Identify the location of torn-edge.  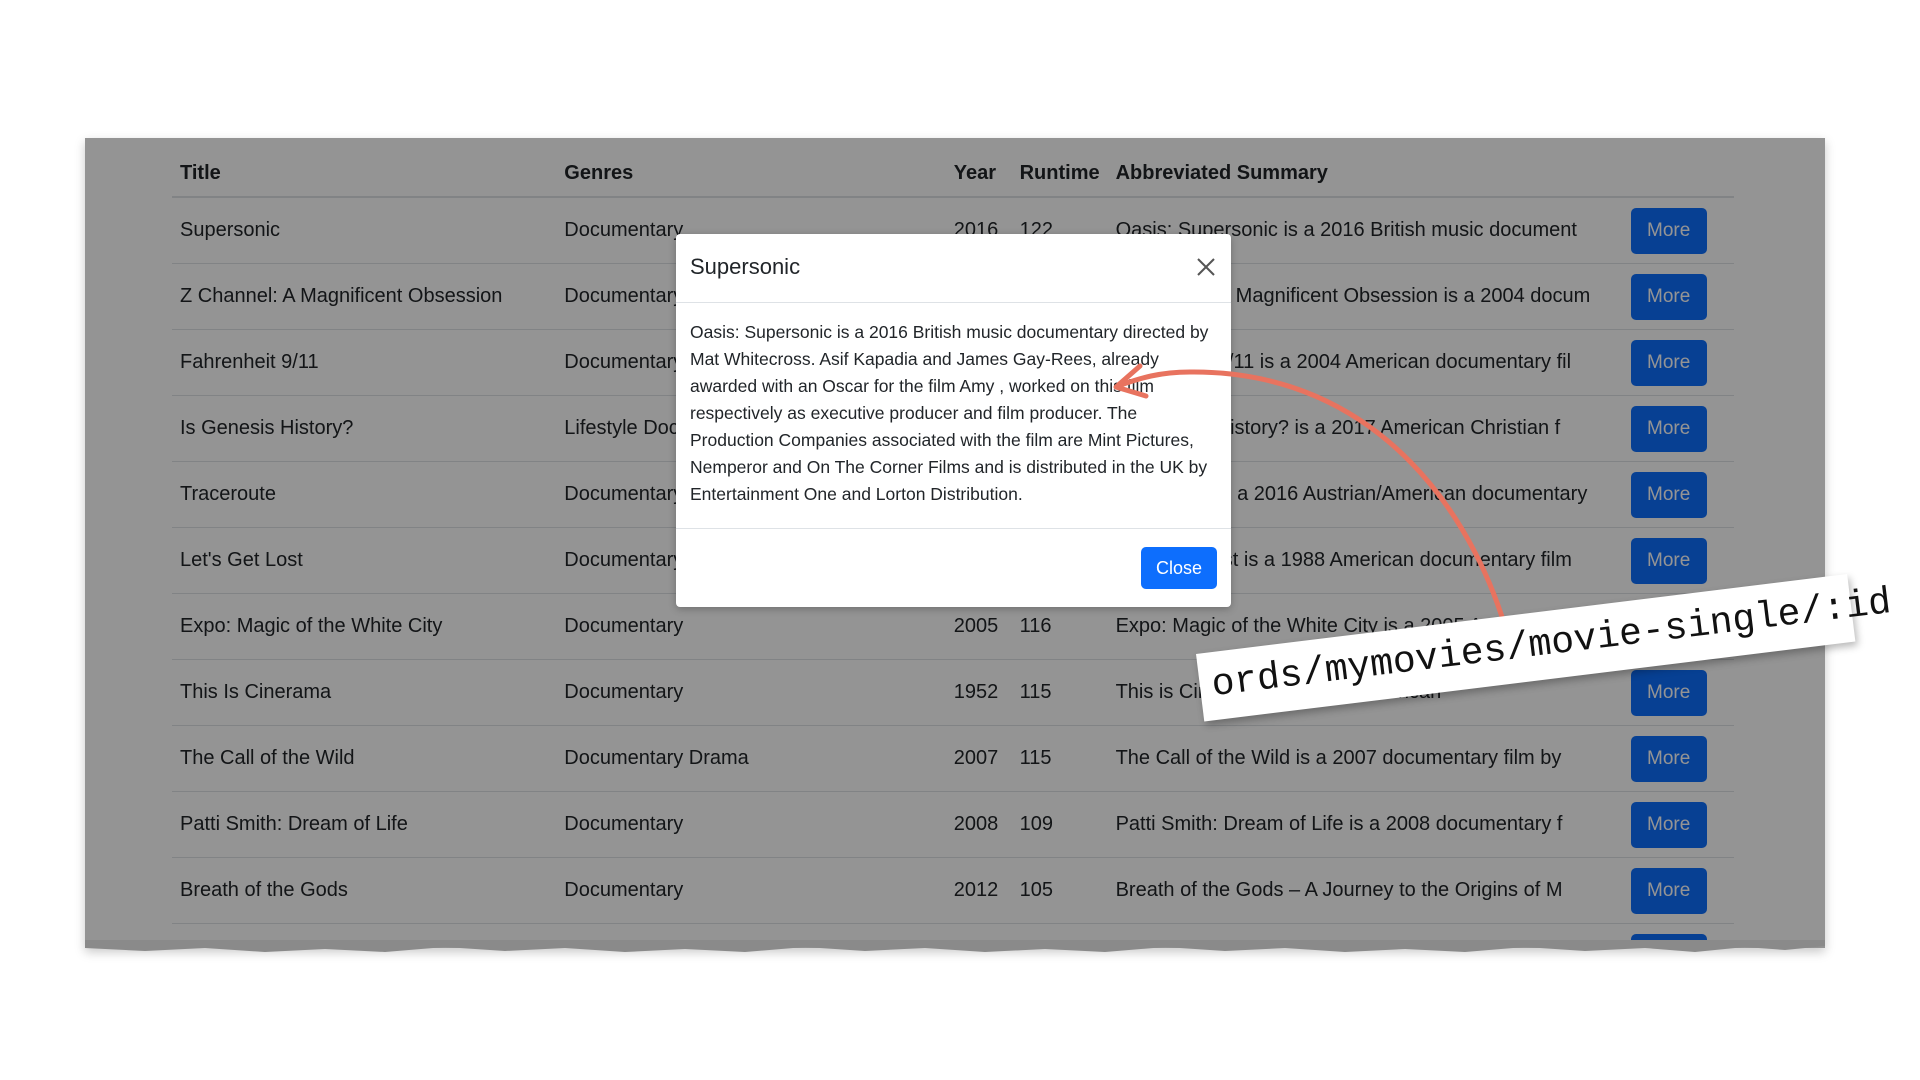
(955, 951).